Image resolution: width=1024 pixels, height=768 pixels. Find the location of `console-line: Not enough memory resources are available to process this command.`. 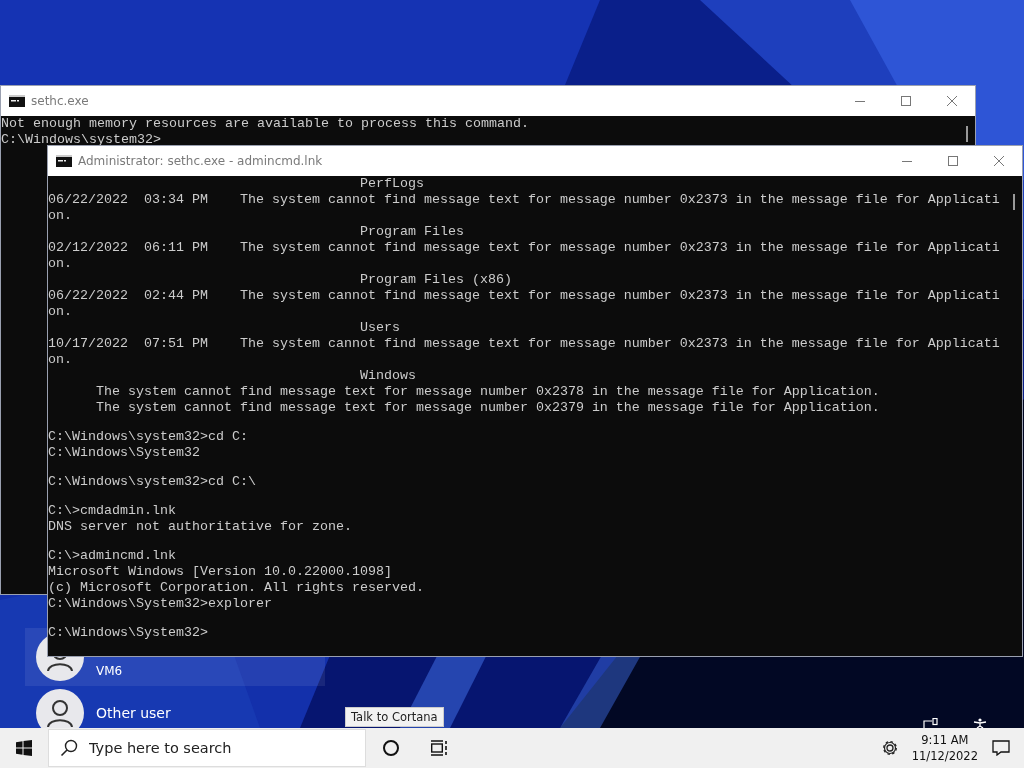

console-line: Not enough memory resources are available to process this command. is located at coordinates (265, 123).